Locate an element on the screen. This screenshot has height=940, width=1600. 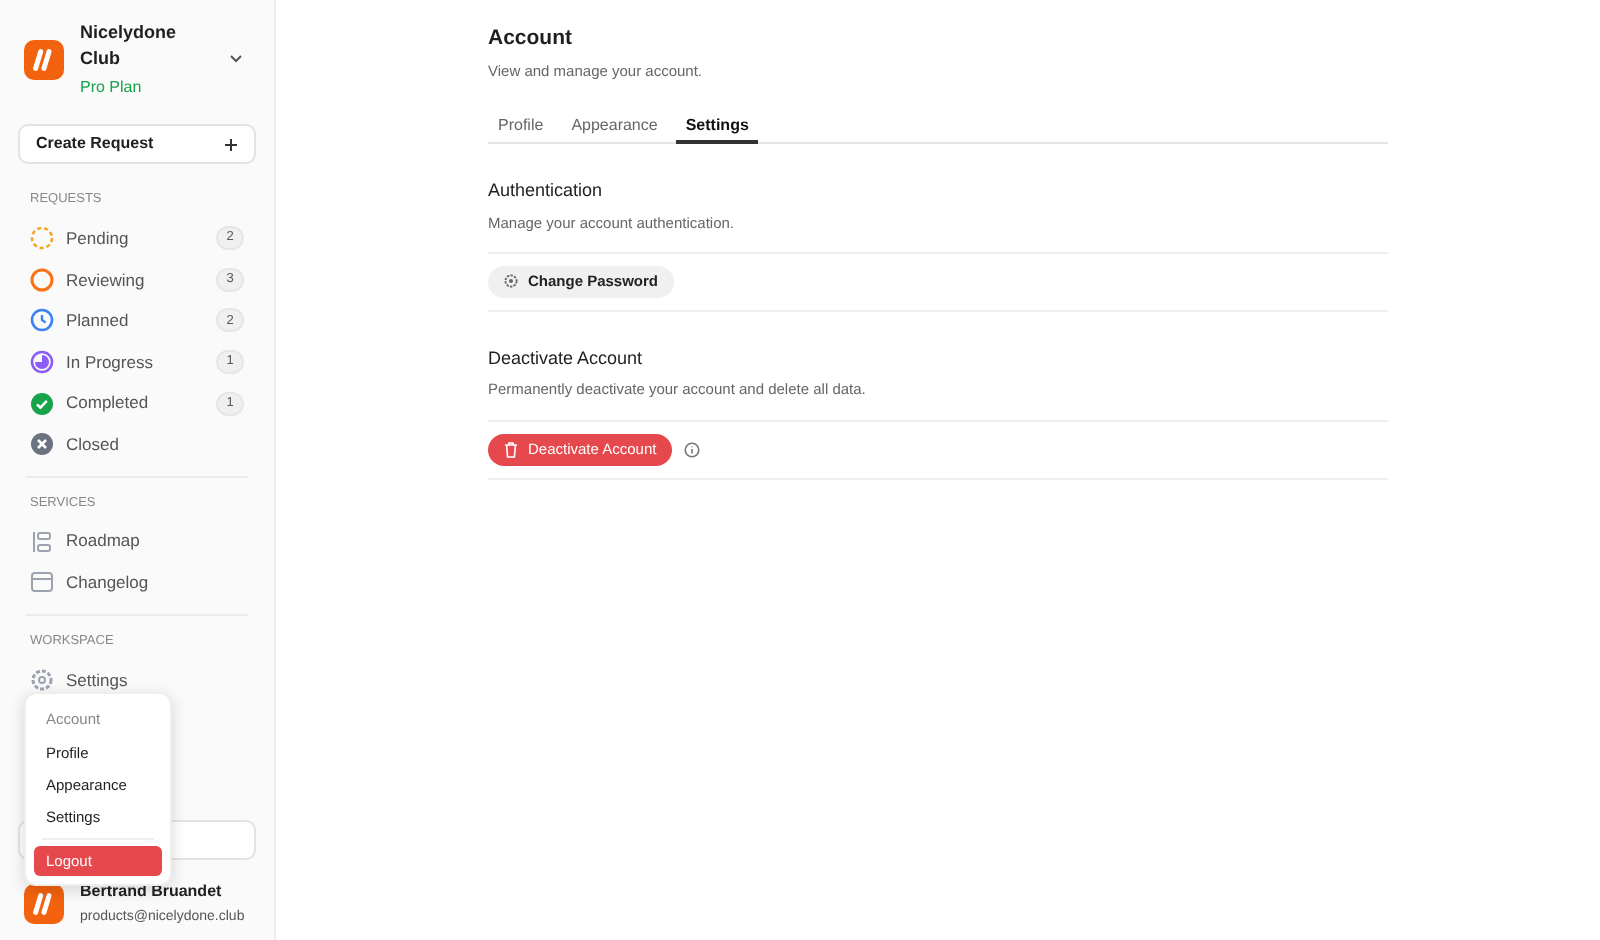
tab: Settings is located at coordinates (717, 127).